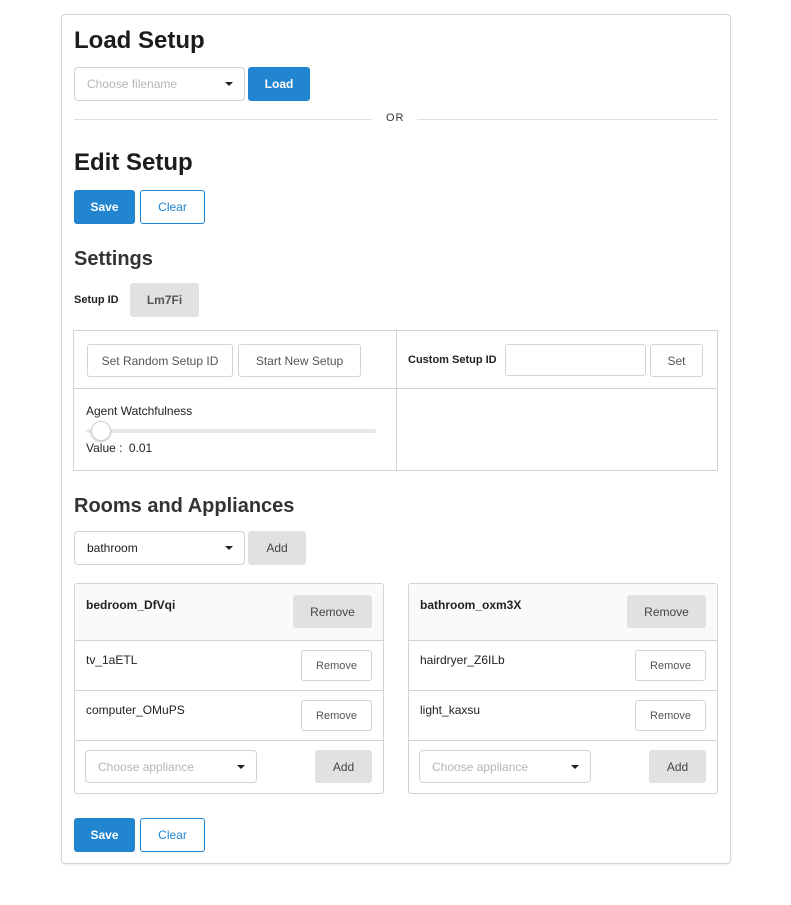  Describe the element at coordinates (96, 300) in the screenshot. I see `setup-id-label: Setup ID` at that location.